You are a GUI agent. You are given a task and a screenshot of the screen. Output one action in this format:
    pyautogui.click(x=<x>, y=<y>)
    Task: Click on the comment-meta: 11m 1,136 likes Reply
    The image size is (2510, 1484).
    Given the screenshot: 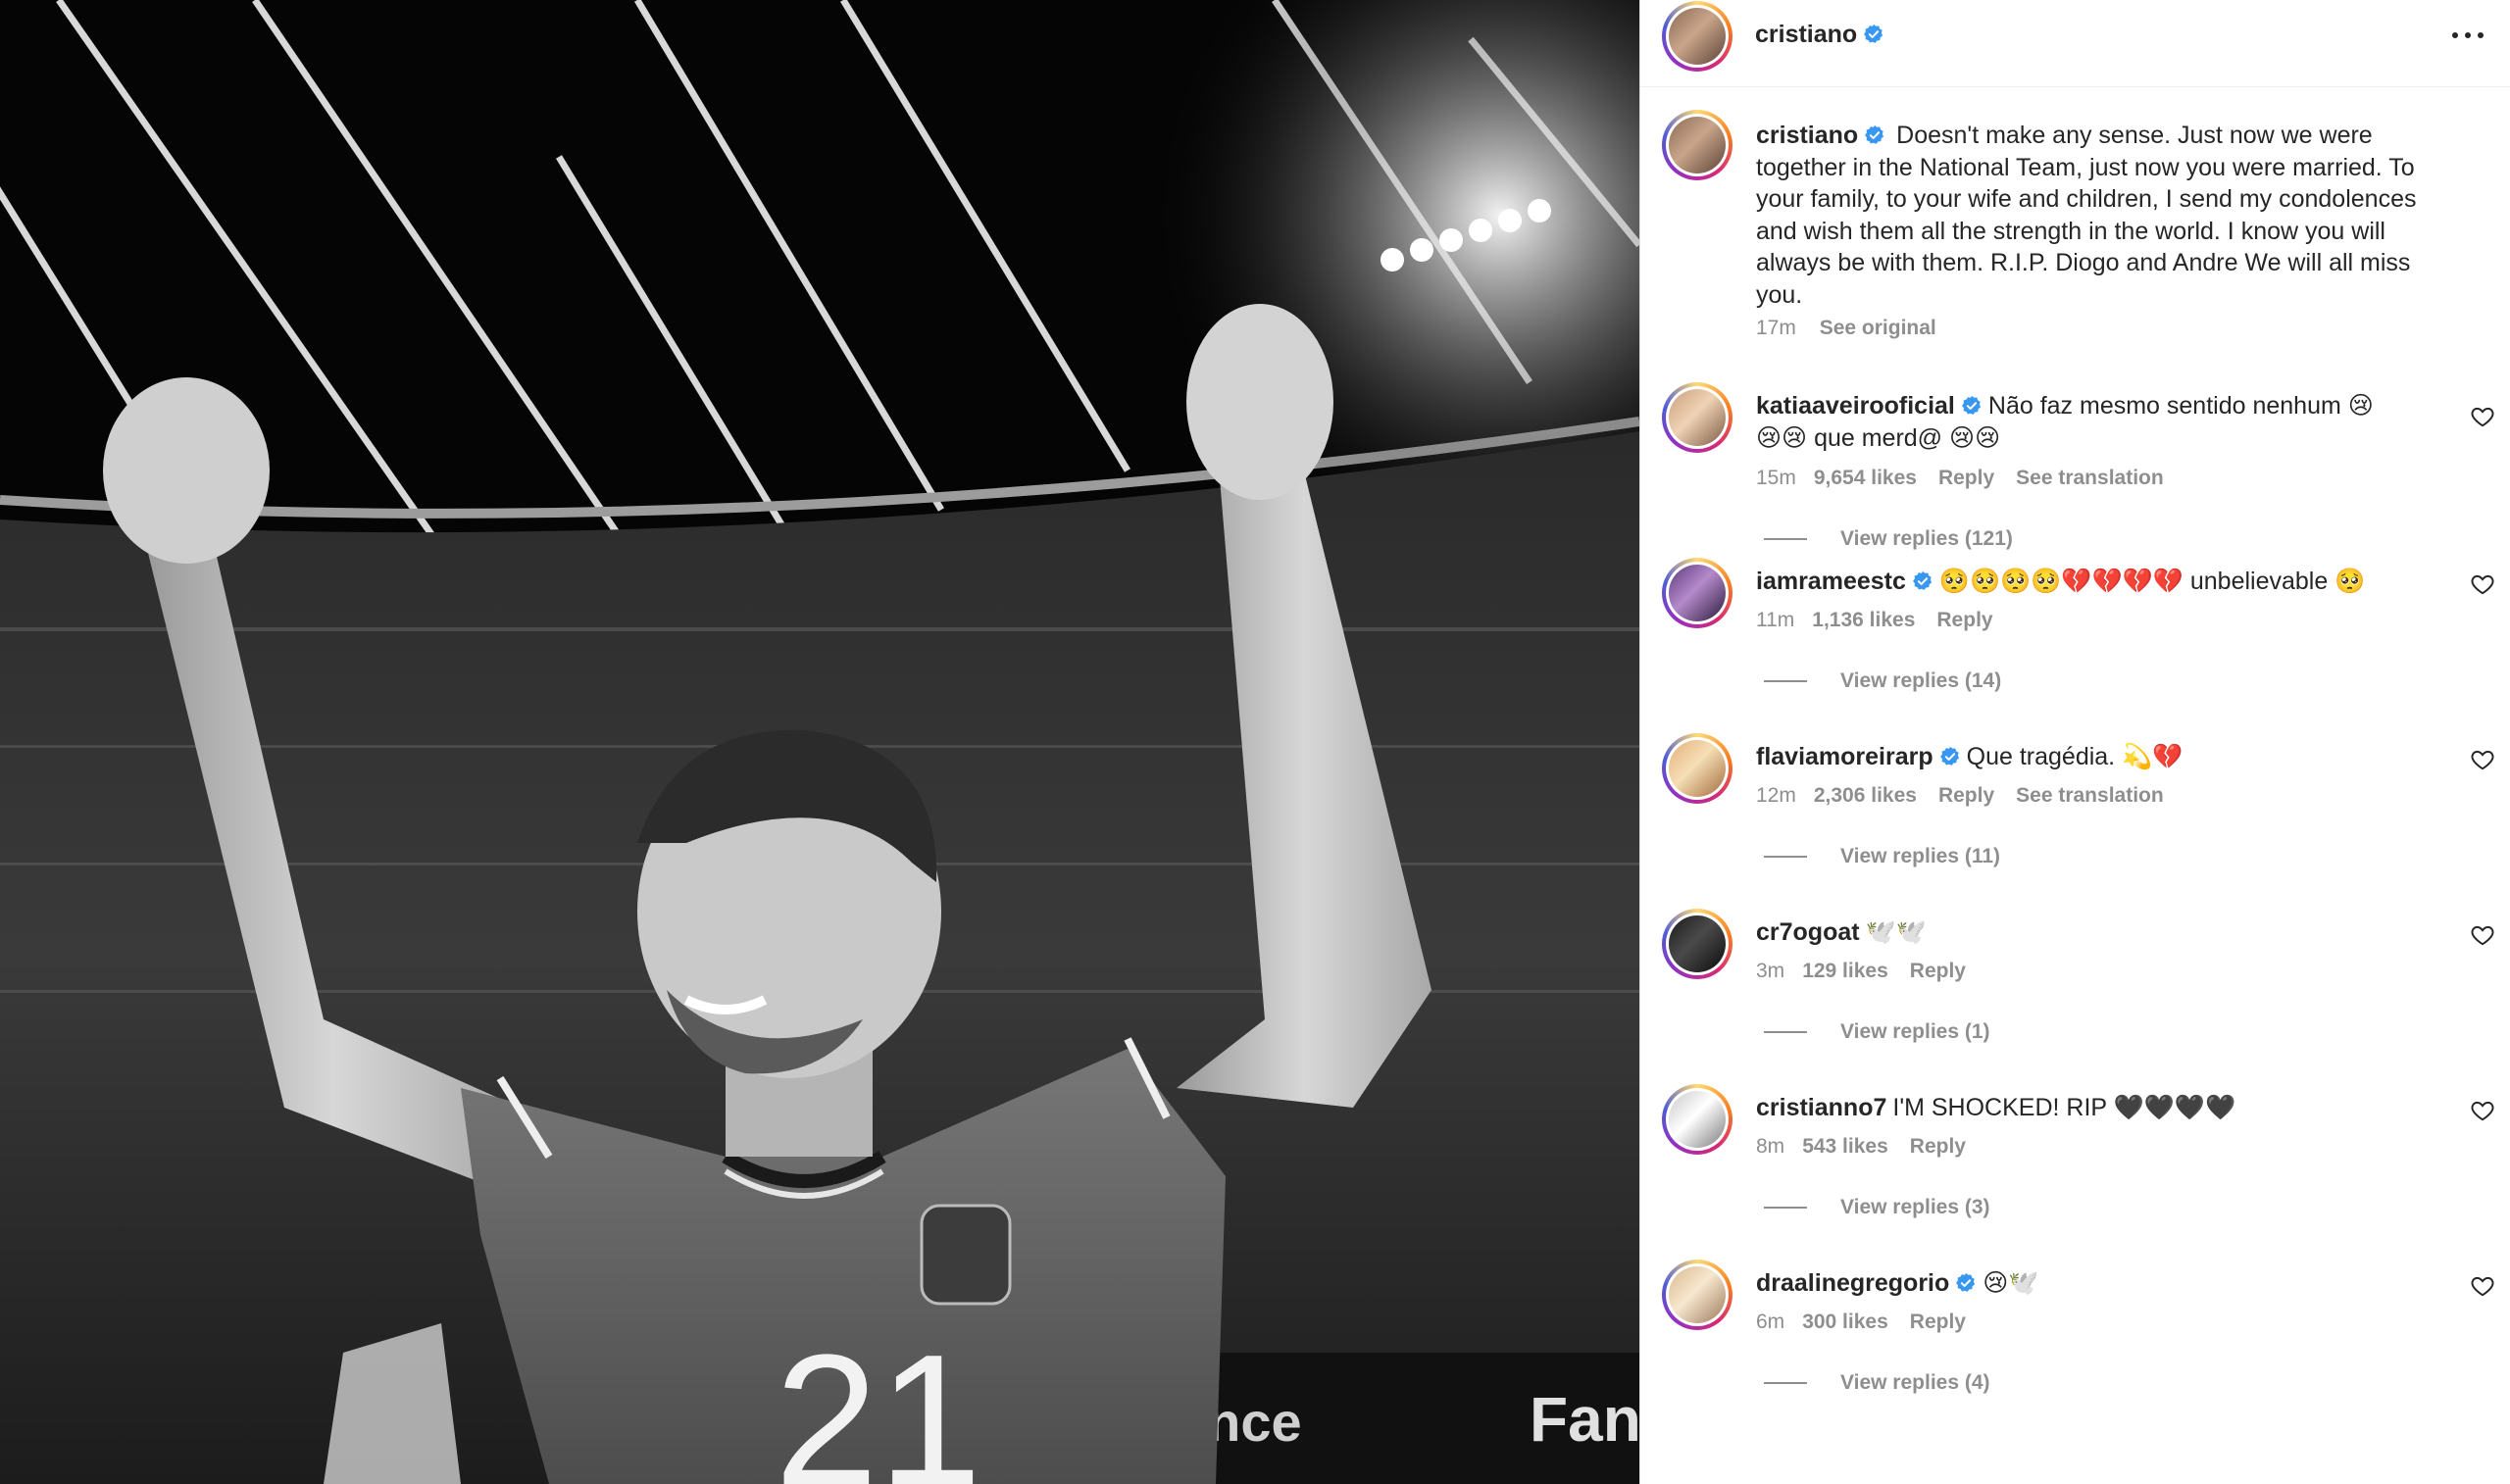 What is the action you would take?
    pyautogui.click(x=1885, y=620)
    